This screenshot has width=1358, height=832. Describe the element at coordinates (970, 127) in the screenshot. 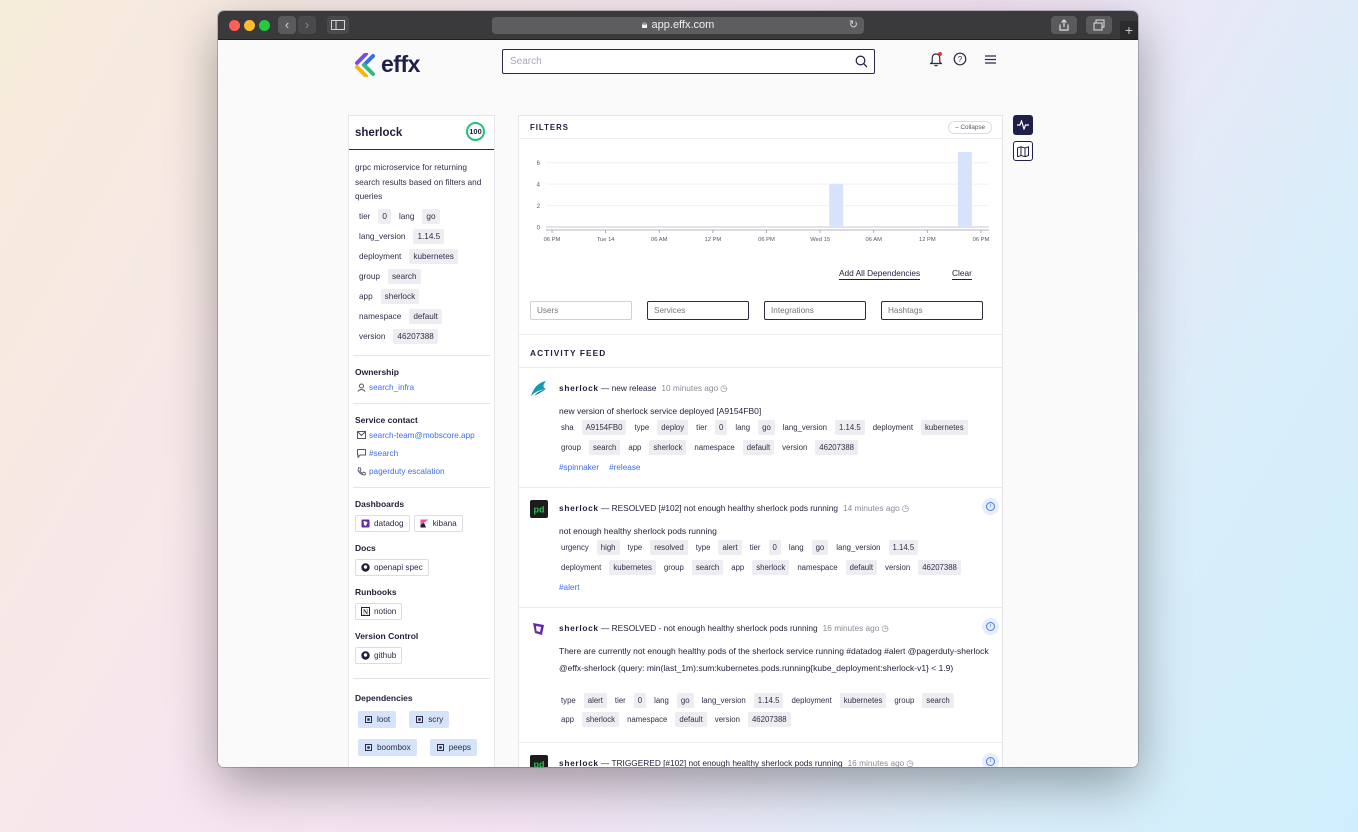

I see `collapse-button: – Collapse` at that location.